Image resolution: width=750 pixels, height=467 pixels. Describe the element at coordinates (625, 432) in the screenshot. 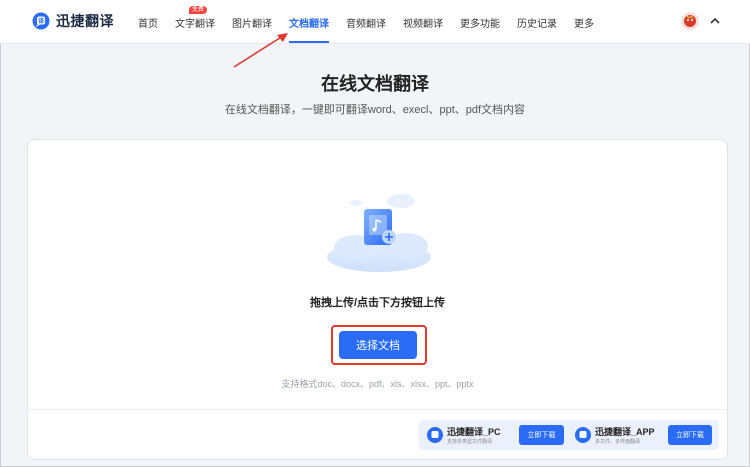

I see `promo-app-name: 迅捷翻译_APP` at that location.